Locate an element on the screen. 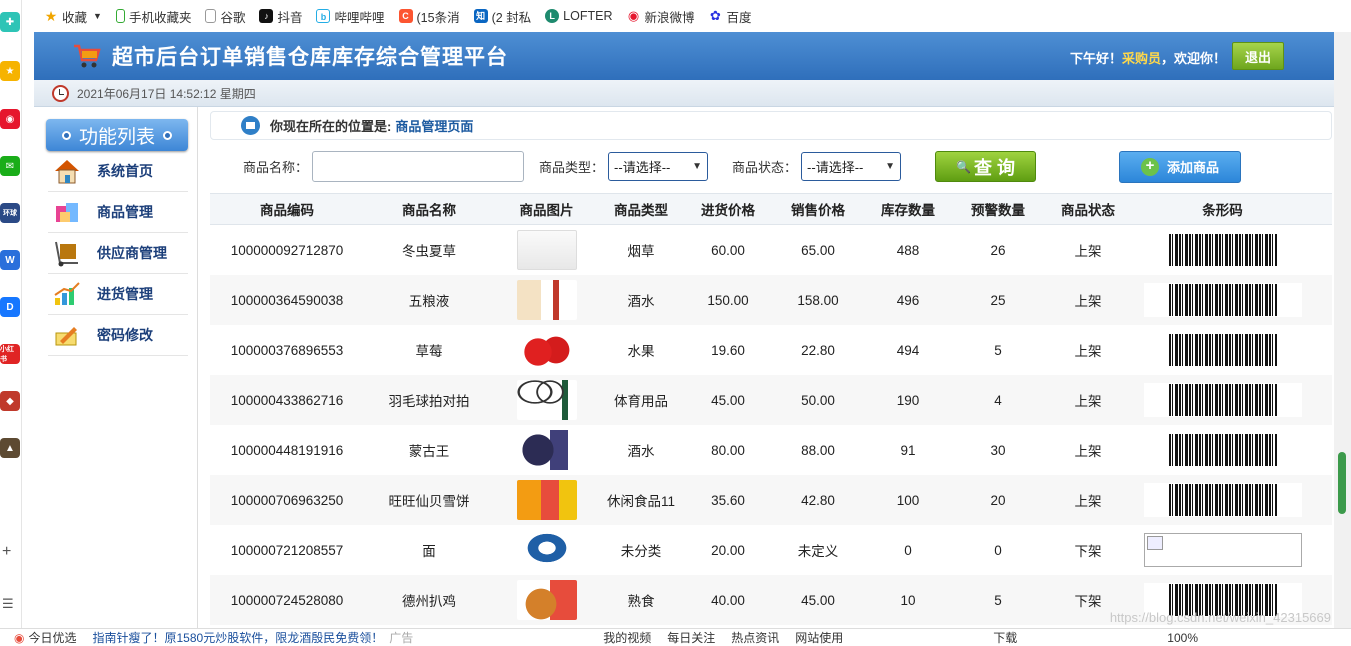 This screenshot has height=646, width=1351. cell-name: 旺旺仙贝雪饼 is located at coordinates (429, 501).